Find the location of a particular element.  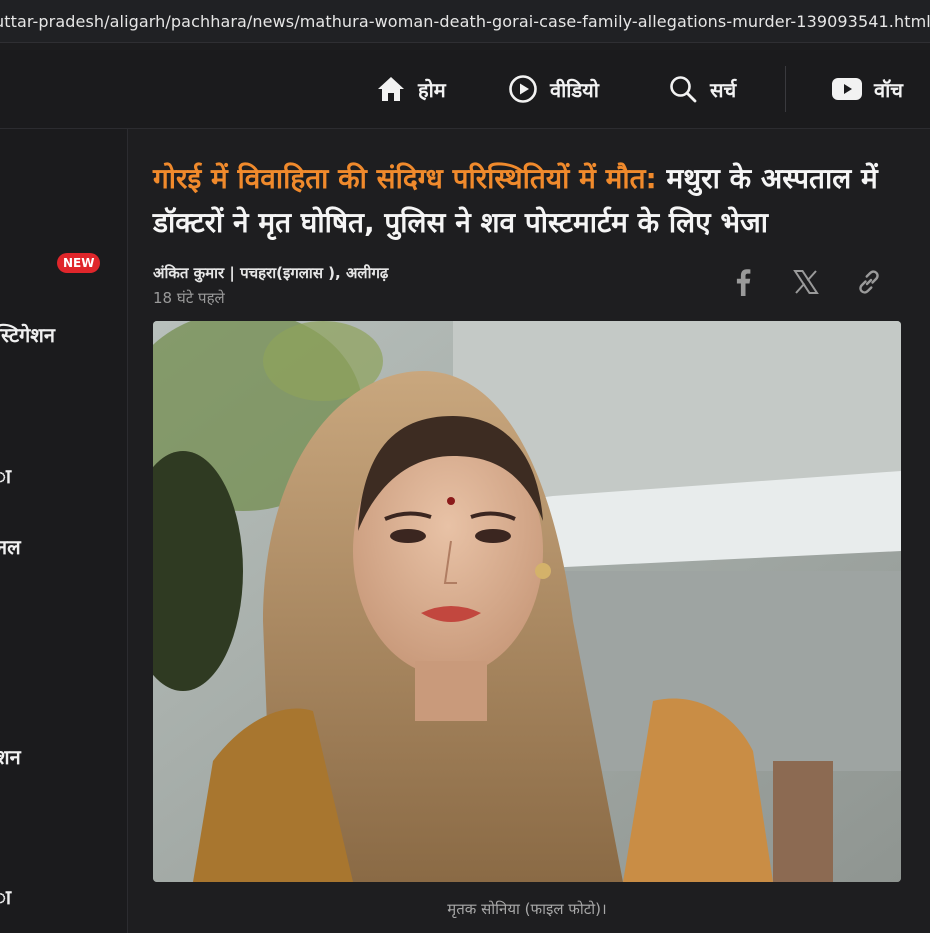

sidebar-item-1: स्टिगेशन is located at coordinates (27, 334).